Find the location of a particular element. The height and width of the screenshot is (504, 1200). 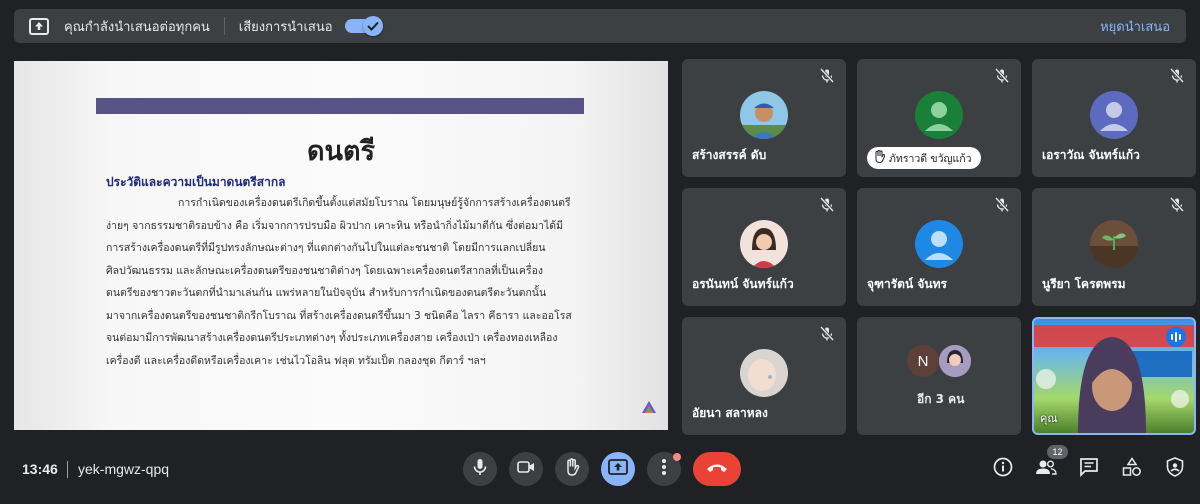

hand-icon is located at coordinates (879, 158).